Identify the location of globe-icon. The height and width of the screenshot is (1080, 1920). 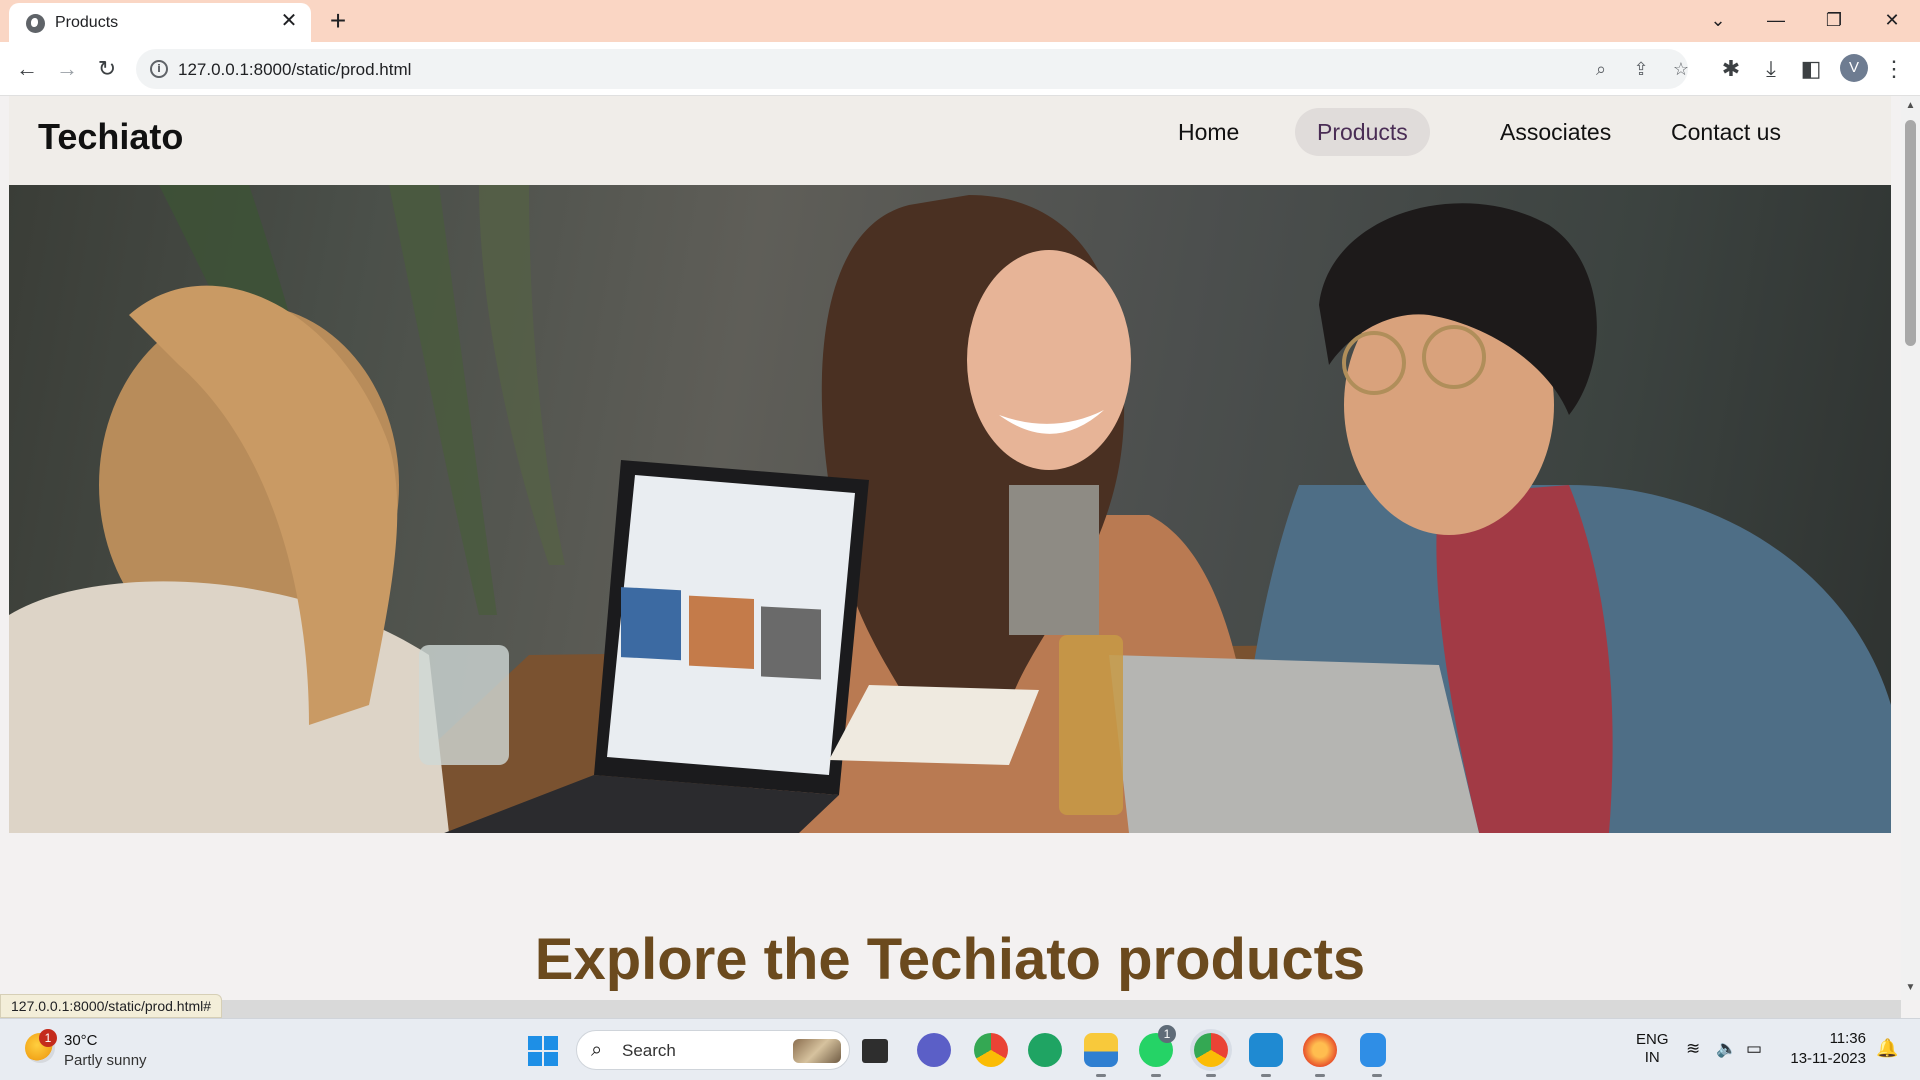
(35, 23).